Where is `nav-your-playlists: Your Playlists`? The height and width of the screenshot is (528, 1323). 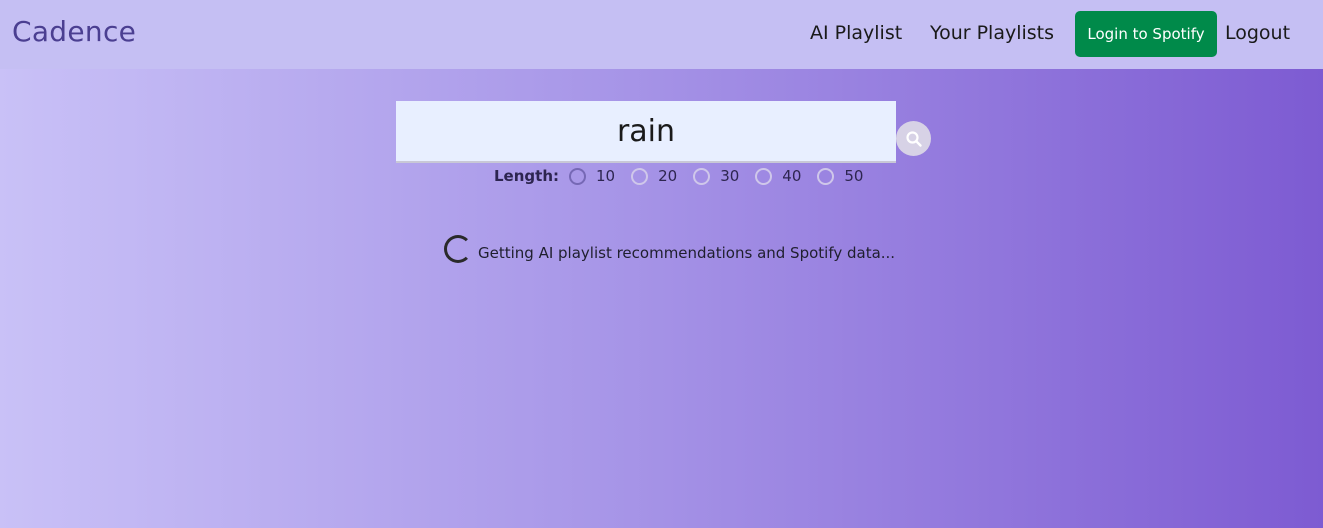
nav-your-playlists: Your Playlists is located at coordinates (992, 33).